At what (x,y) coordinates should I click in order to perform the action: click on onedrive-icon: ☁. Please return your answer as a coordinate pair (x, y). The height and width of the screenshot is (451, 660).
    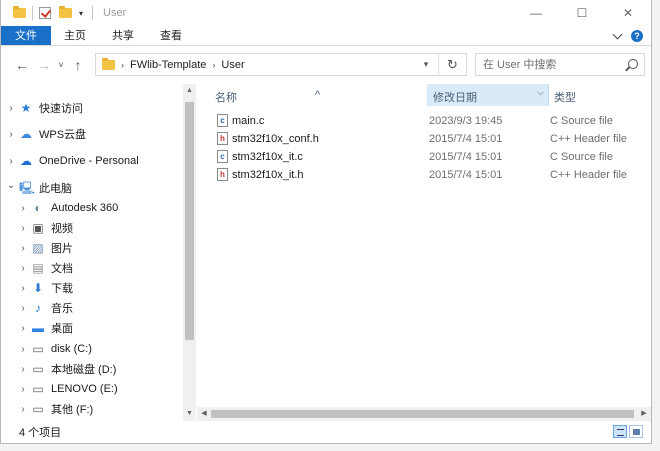
    Looking at the image, I should click on (26, 161).